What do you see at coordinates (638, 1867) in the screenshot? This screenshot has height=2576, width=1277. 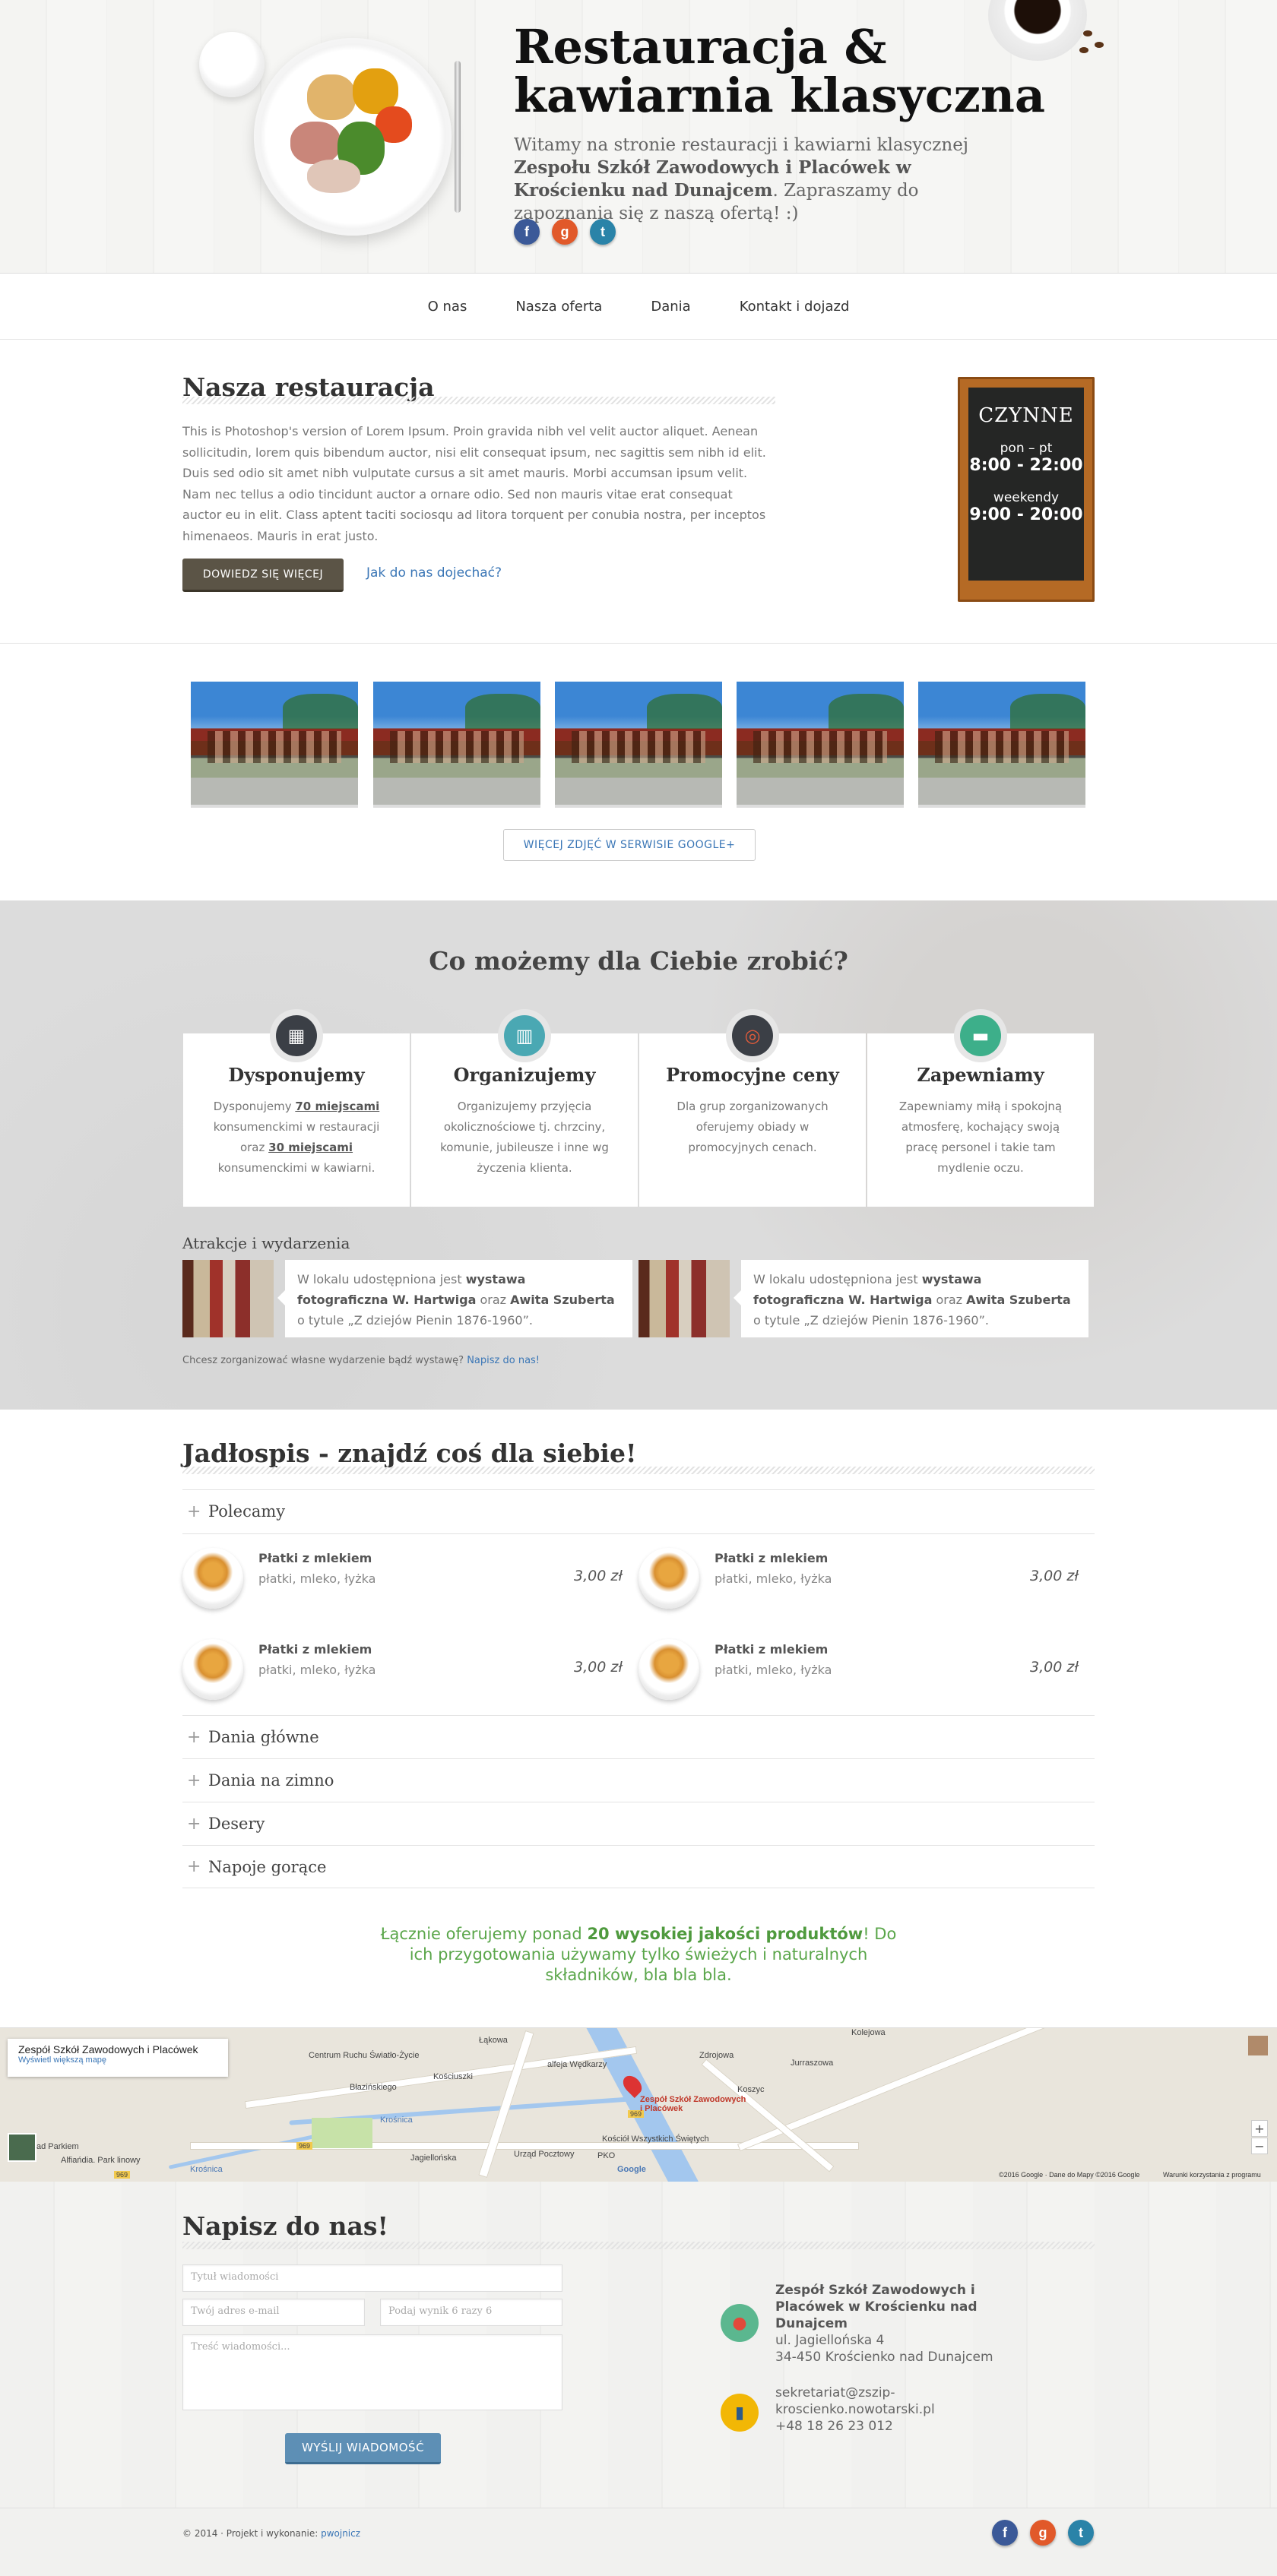 I see `menu-category-napoje: + Napoje gorące` at bounding box center [638, 1867].